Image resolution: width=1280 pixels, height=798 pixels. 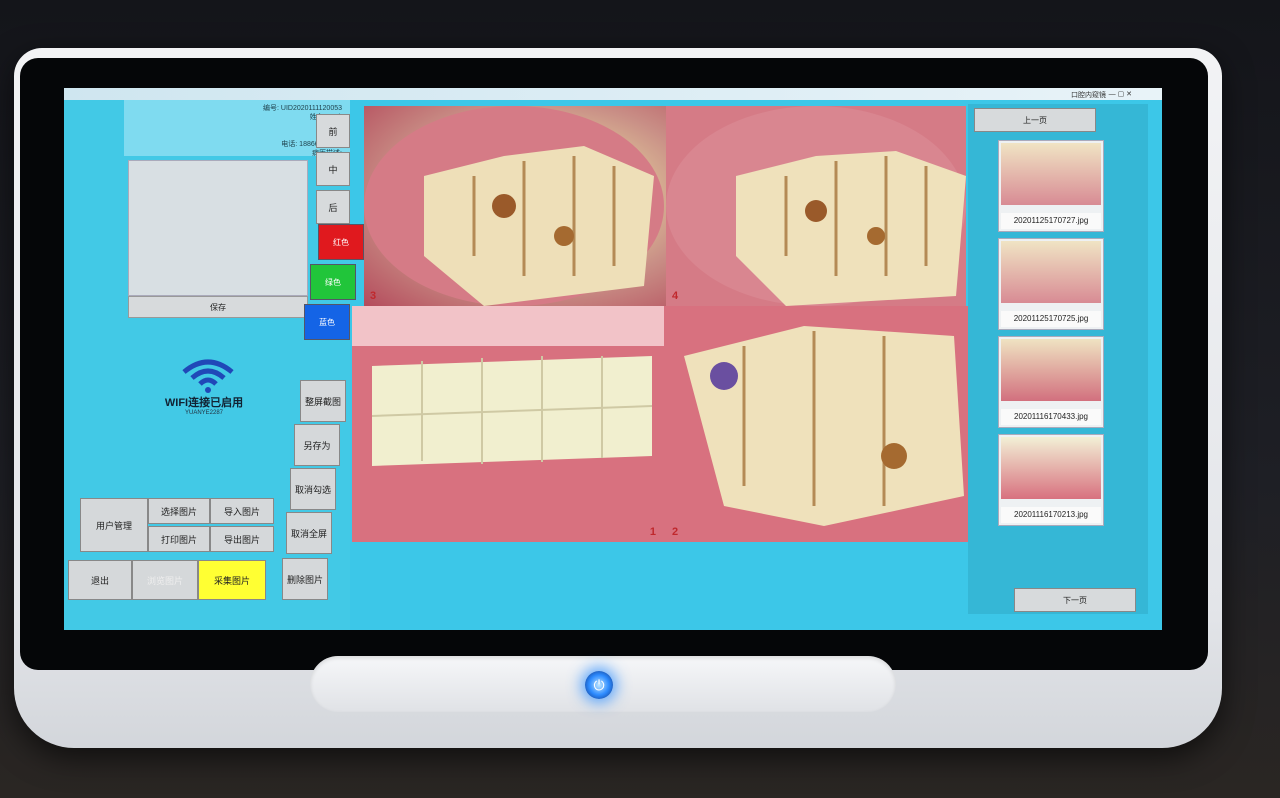 What do you see at coordinates (242, 511) in the screenshot?
I see `import-button: 导入图片` at bounding box center [242, 511].